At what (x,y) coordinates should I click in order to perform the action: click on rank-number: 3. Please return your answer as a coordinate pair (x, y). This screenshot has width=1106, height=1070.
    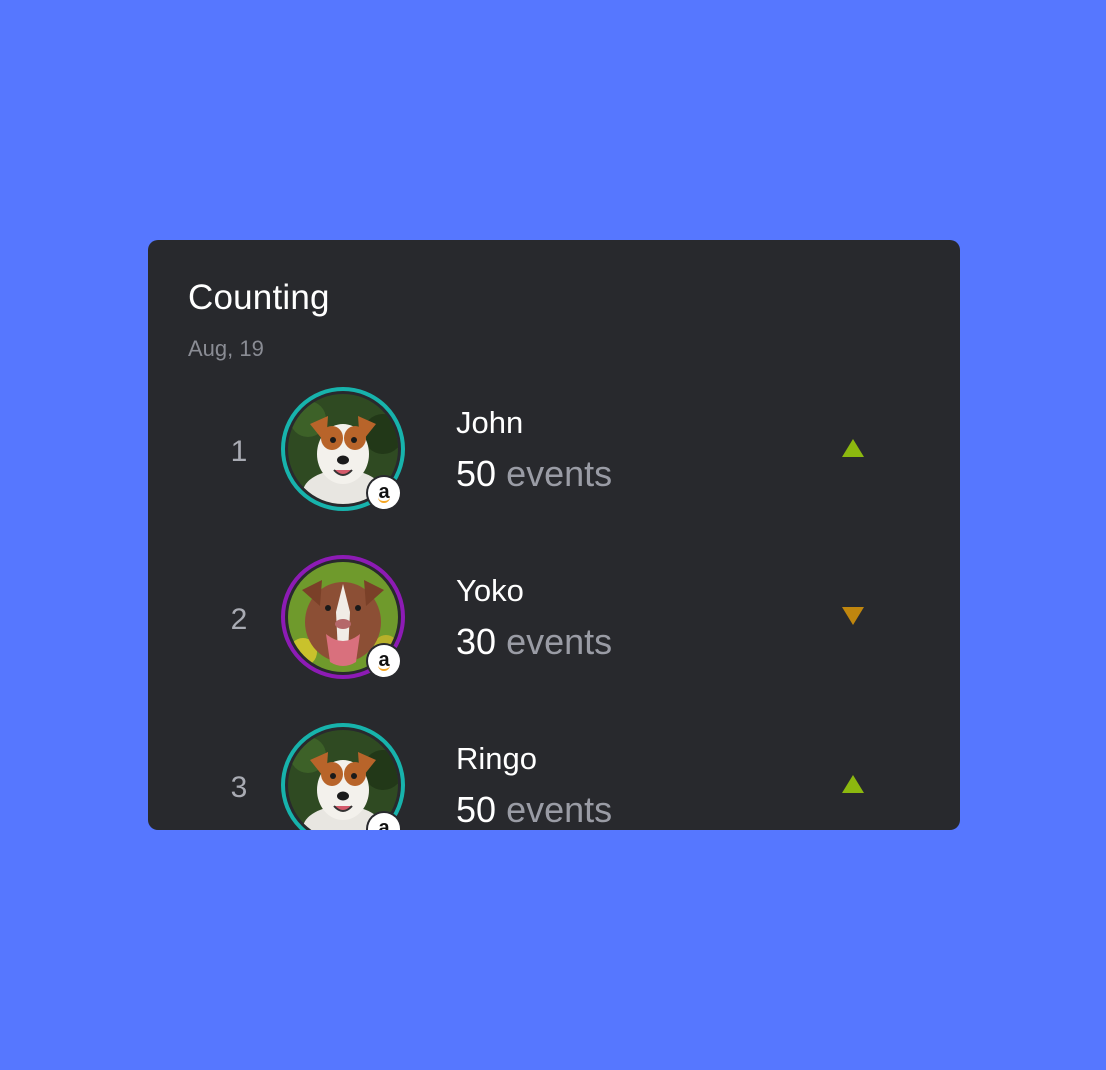
    Looking at the image, I should click on (239, 787).